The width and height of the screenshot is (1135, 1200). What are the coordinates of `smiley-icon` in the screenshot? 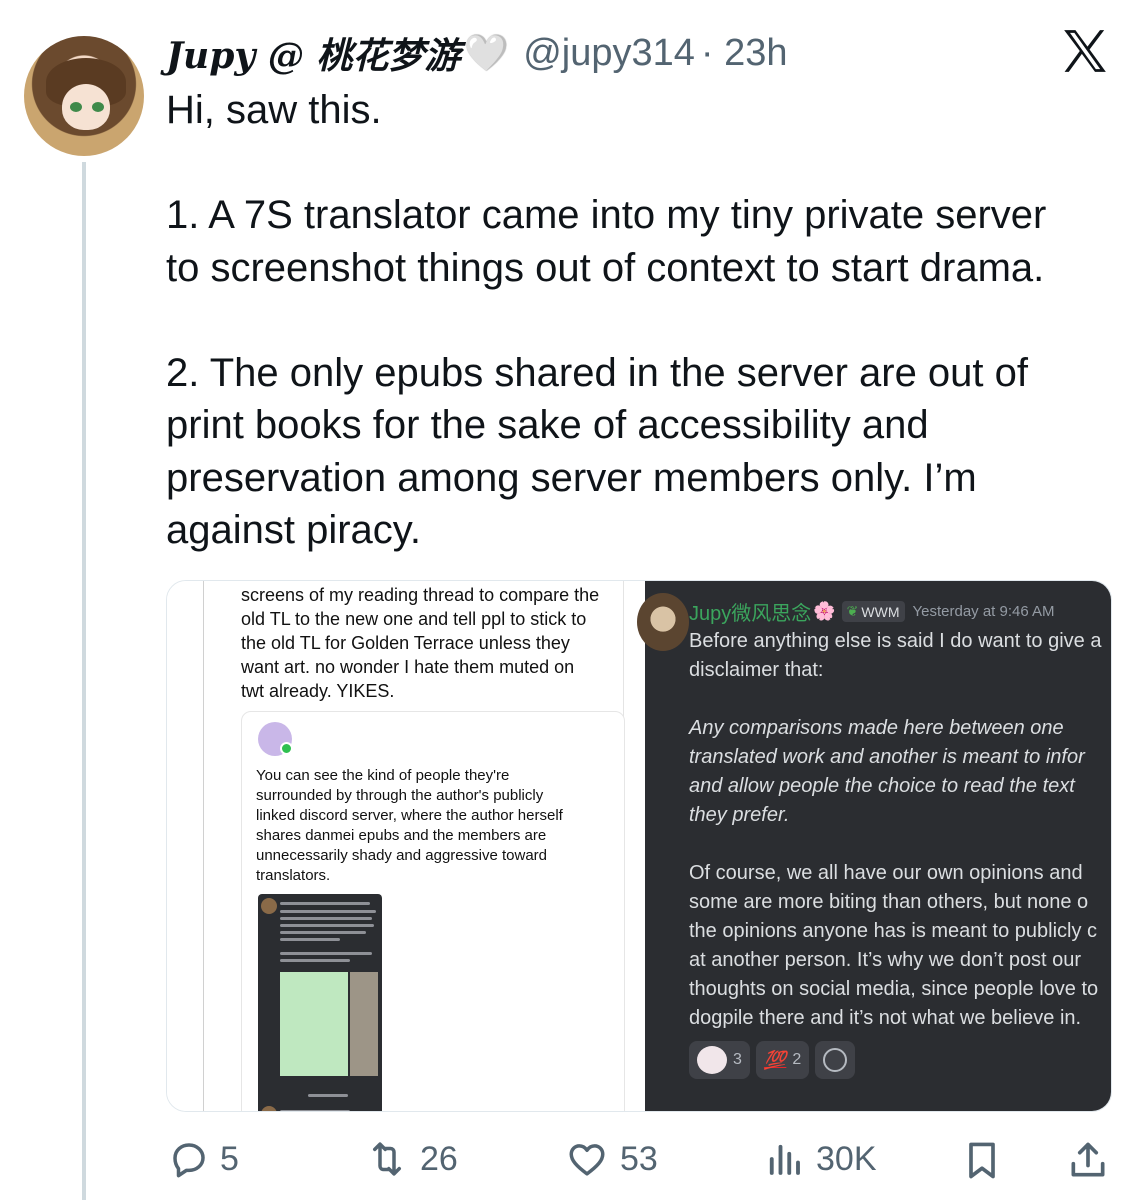 It's located at (835, 1060).